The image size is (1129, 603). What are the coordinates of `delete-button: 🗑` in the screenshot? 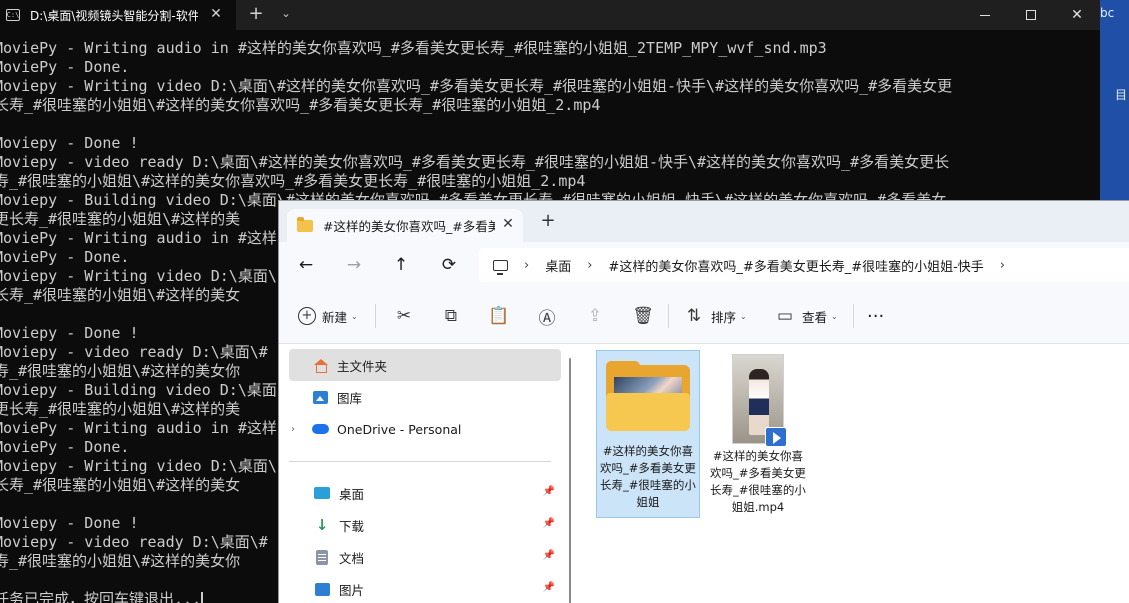 It's located at (643, 316).